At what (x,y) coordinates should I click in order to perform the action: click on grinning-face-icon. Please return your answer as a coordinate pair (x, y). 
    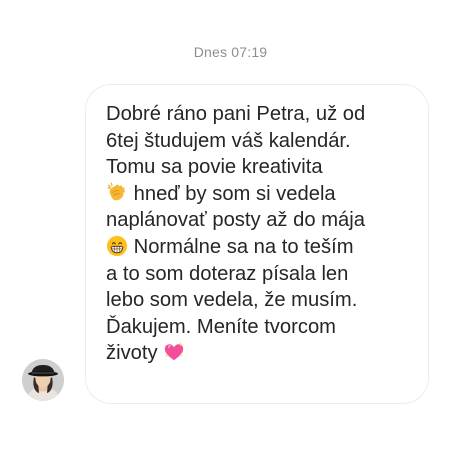
    Looking at the image, I should click on (117, 246).